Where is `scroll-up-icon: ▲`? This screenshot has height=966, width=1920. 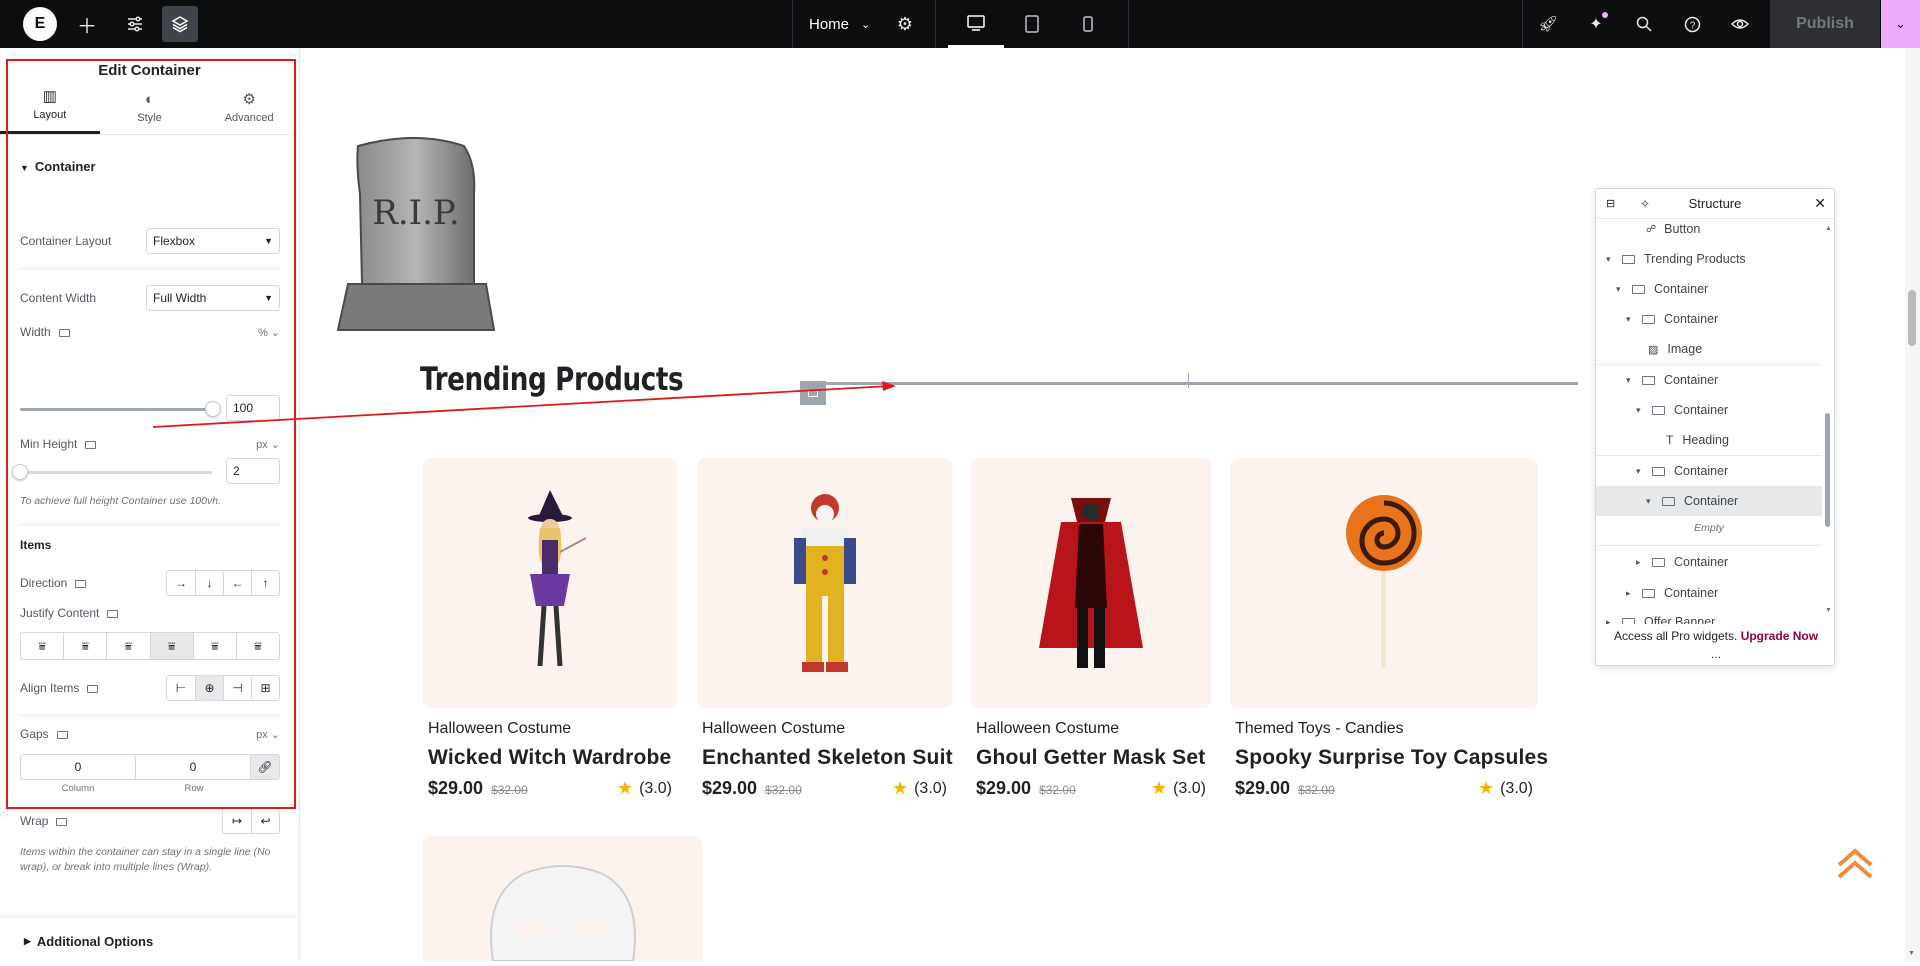
scroll-up-icon: ▲ is located at coordinates (1828, 228).